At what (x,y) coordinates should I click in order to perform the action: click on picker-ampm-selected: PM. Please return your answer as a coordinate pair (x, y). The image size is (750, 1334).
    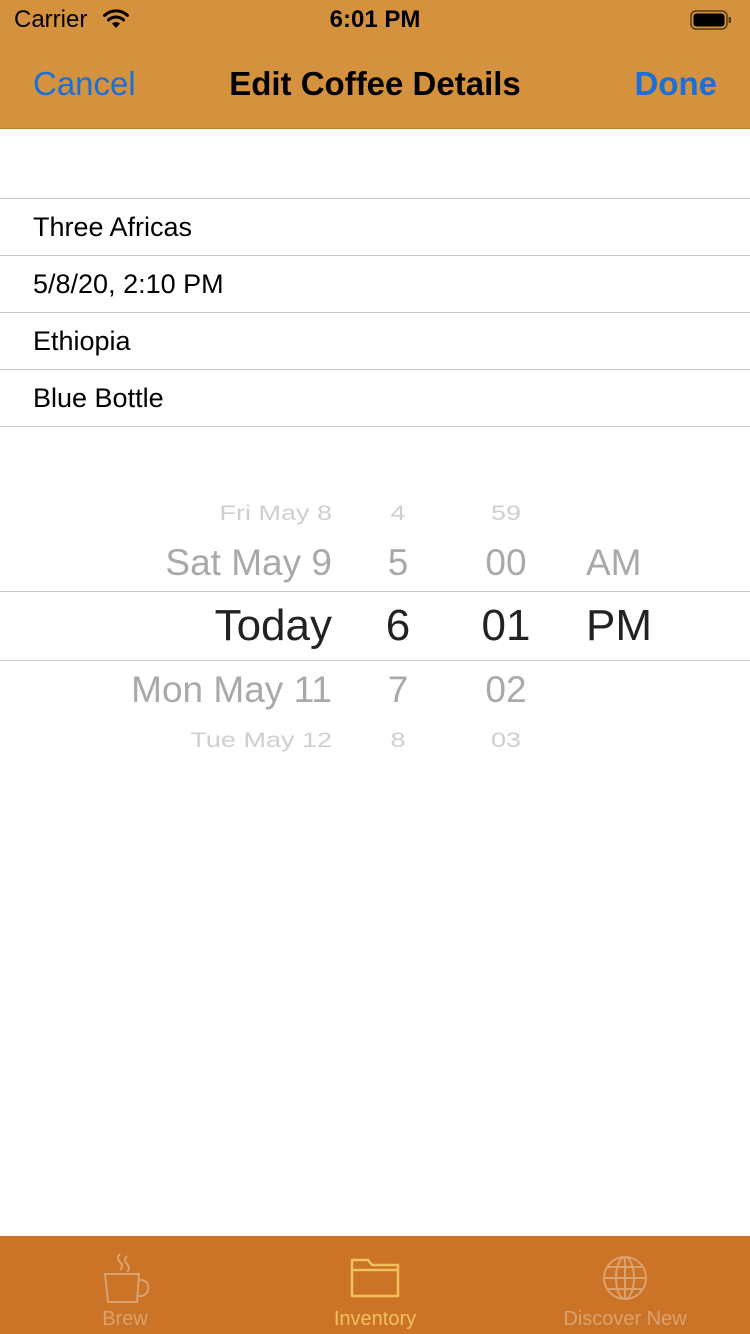
    Looking at the image, I should click on (619, 626).